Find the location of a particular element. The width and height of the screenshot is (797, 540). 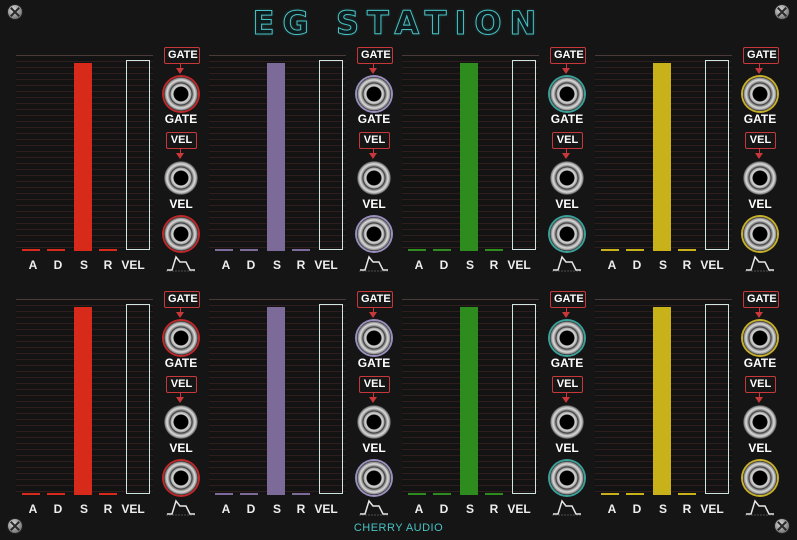

envelope-module-7: A D S R VEL GATE GATE VEL VEL is located at coordinates (486, 415).